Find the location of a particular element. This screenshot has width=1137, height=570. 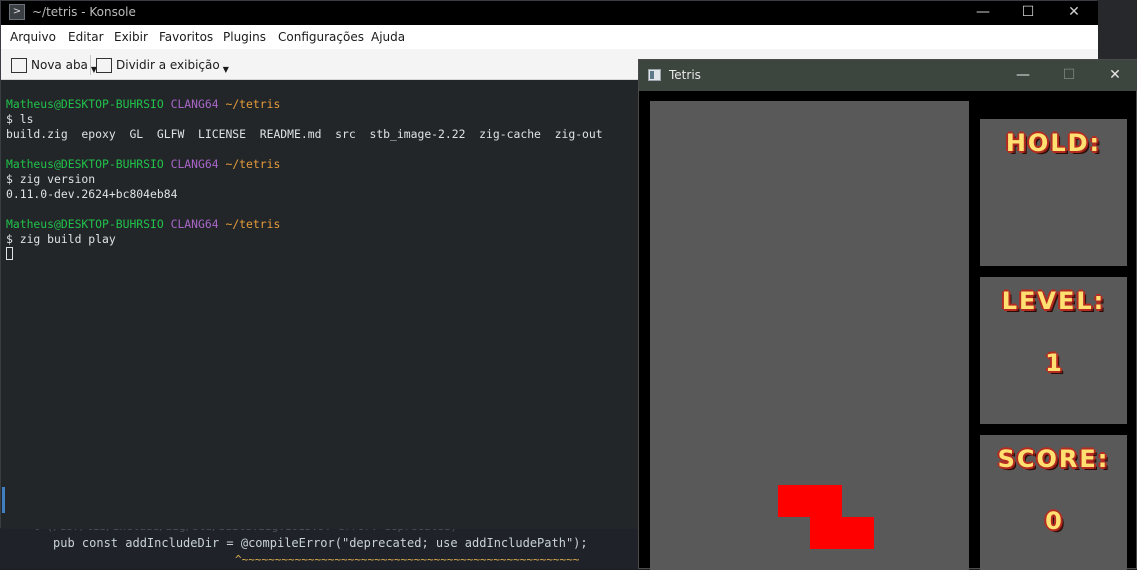

score-value: 0 is located at coordinates (1053, 521).